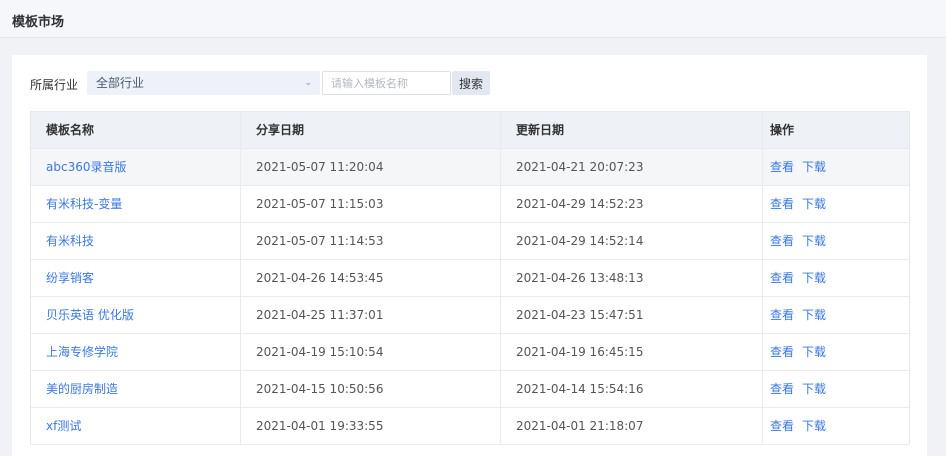 The image size is (946, 456). I want to click on row-cell-name: 有米科技, so click(136, 241).